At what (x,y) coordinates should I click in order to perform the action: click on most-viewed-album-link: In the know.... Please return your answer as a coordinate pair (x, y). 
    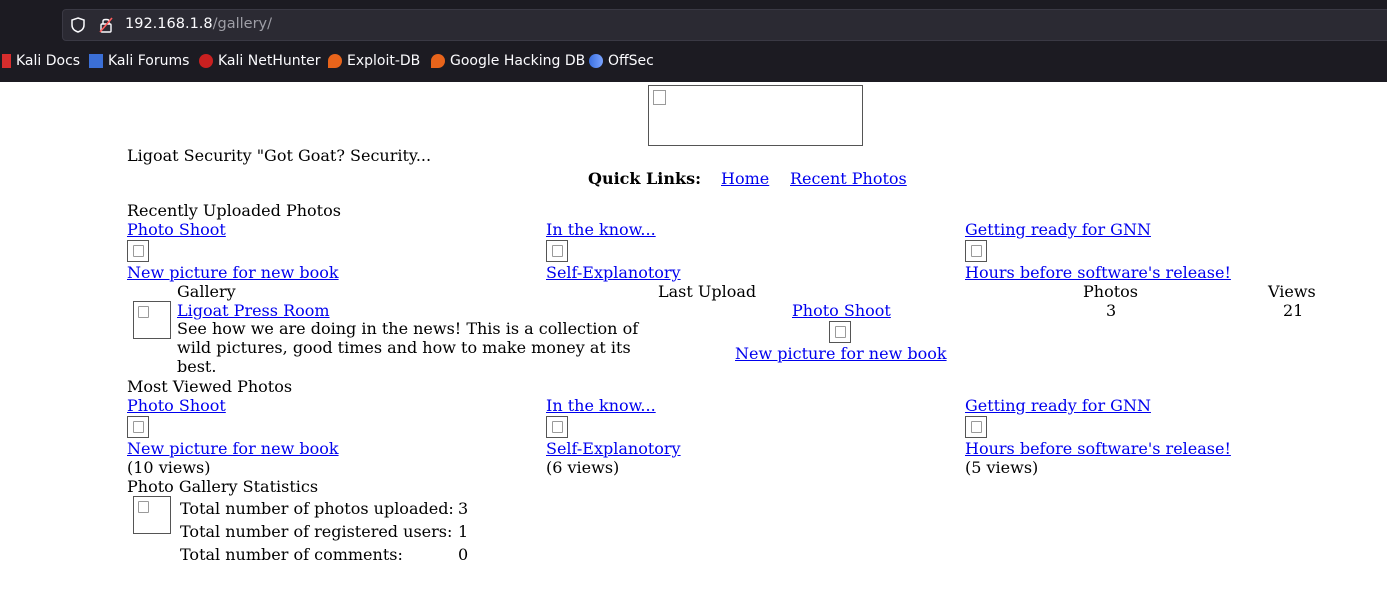
    Looking at the image, I should click on (601, 405).